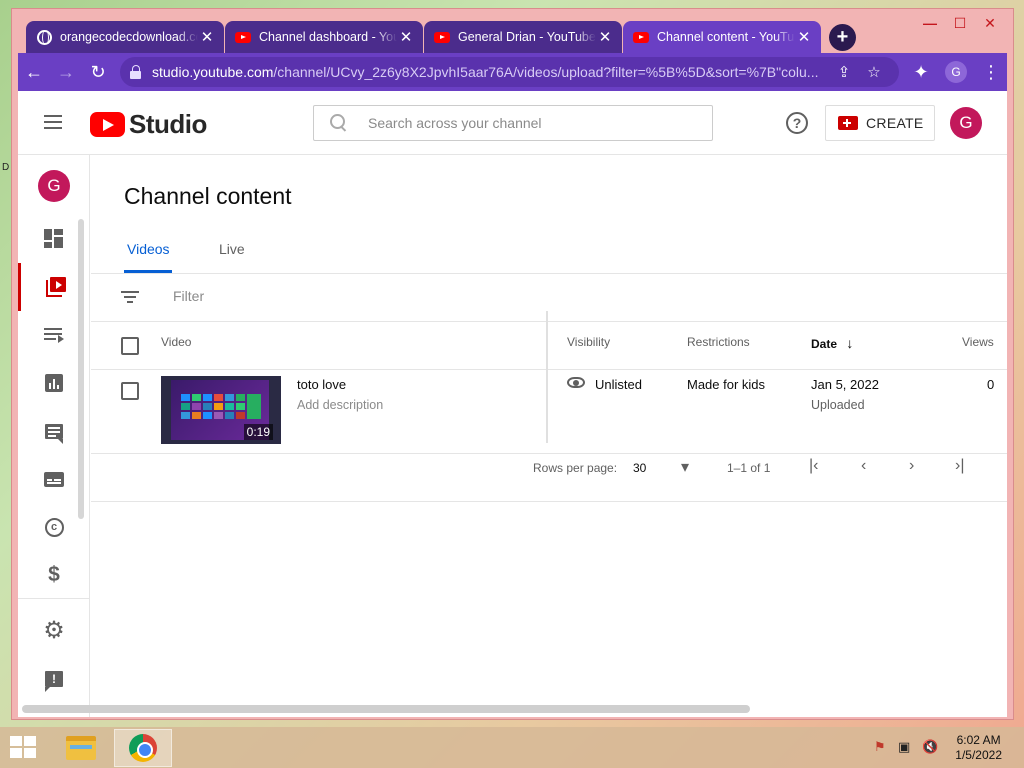 This screenshot has height=768, width=1024. Describe the element at coordinates (527, 37) in the screenshot. I see `tab-title: General Drian - YouTube` at that location.